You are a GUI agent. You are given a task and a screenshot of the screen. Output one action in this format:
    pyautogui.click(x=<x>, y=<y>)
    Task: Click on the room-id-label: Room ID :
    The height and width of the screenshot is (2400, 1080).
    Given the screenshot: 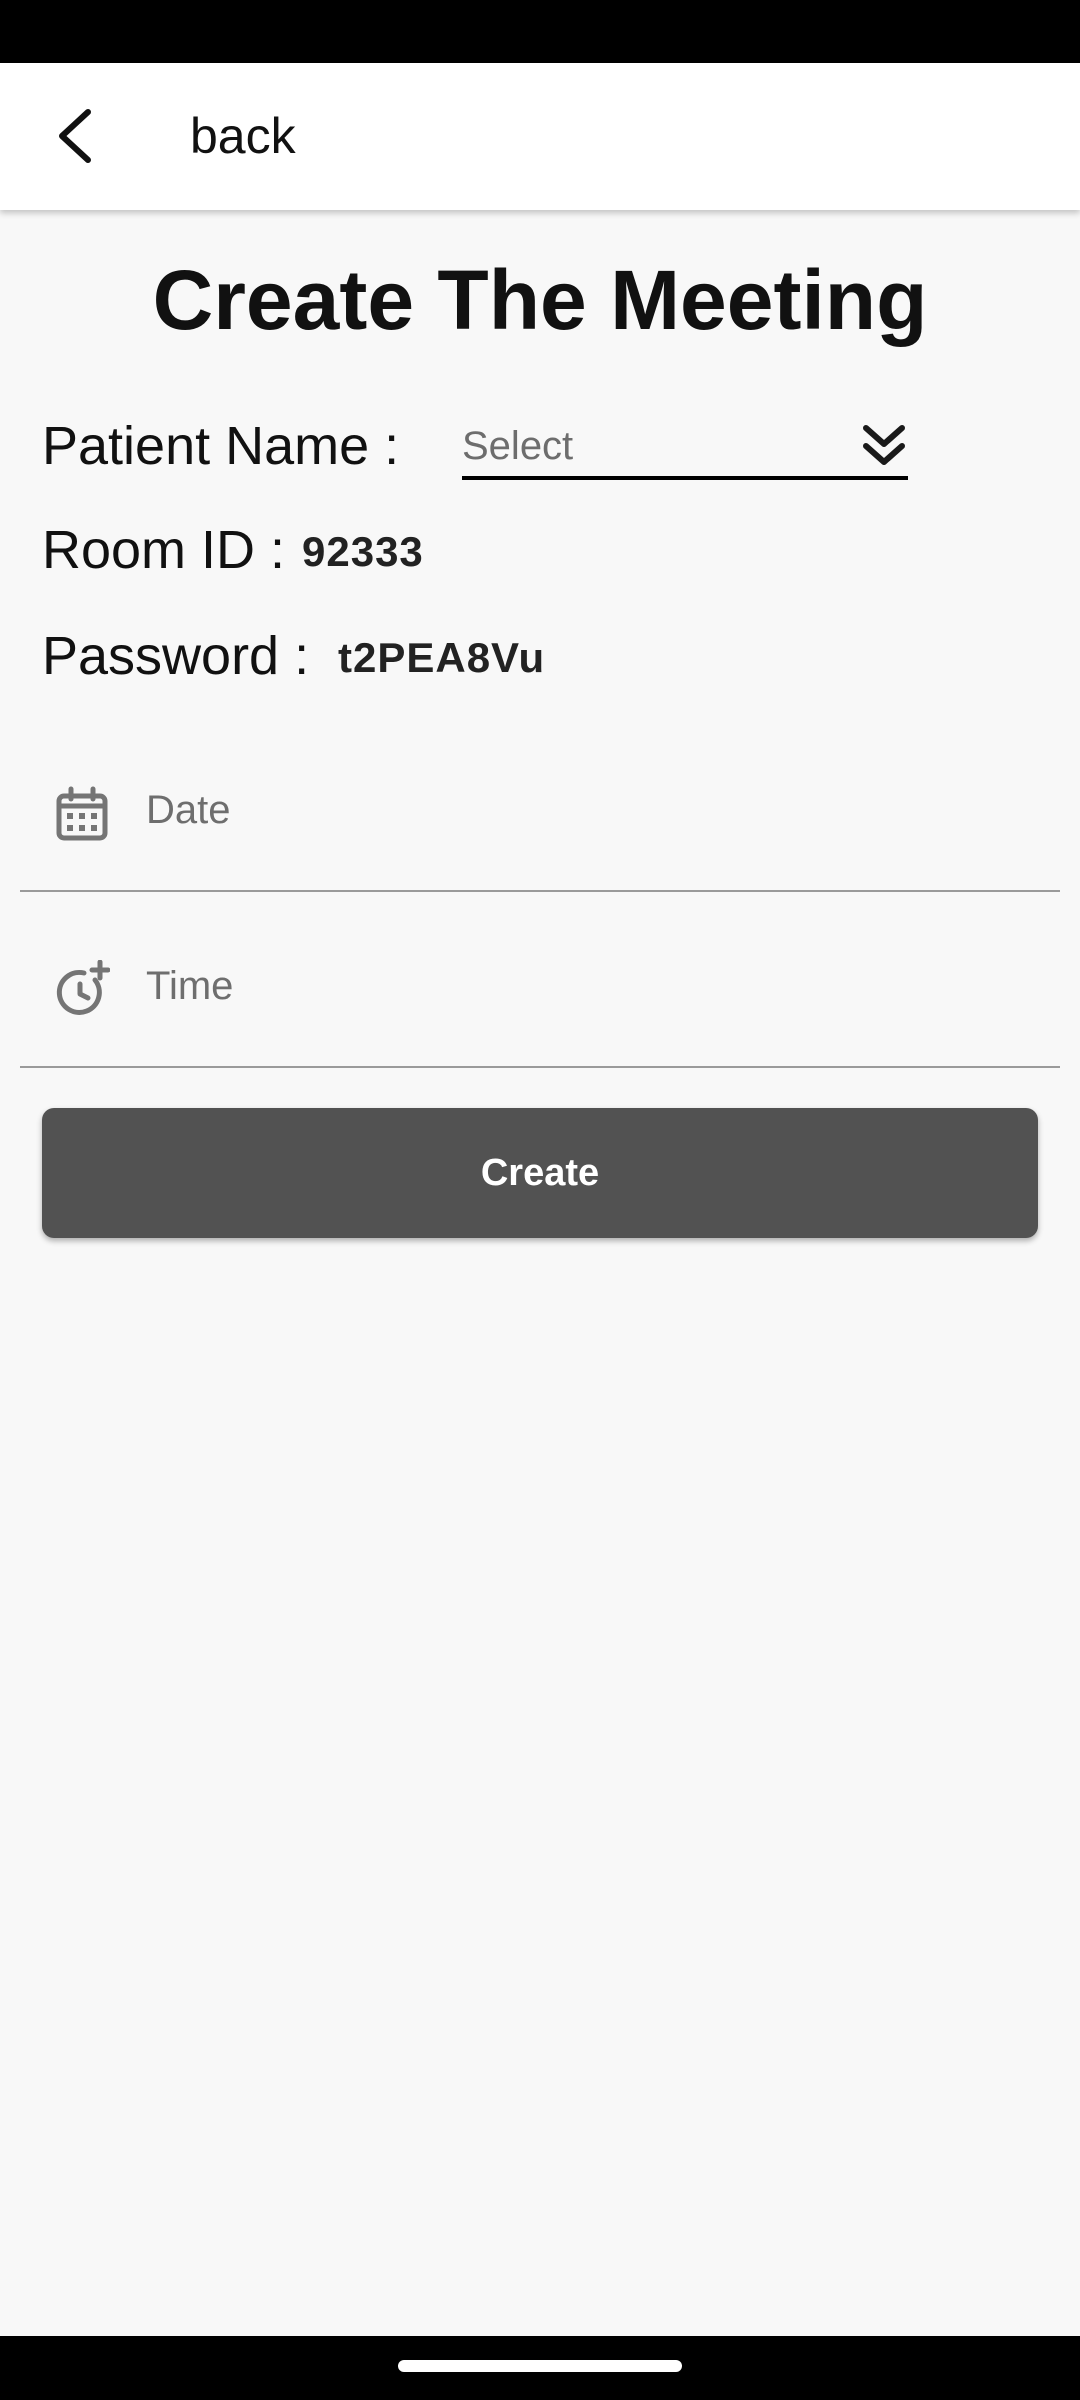 What is the action you would take?
    pyautogui.click(x=164, y=550)
    